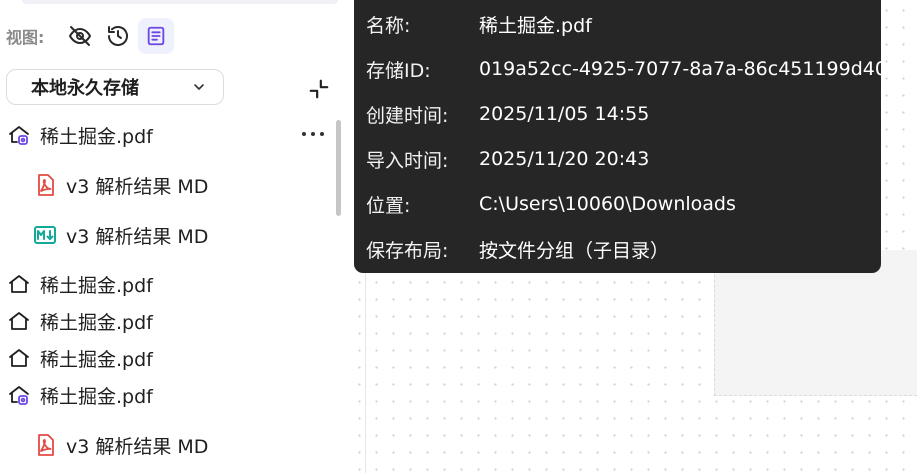  I want to click on document-list-icon, so click(156, 36).